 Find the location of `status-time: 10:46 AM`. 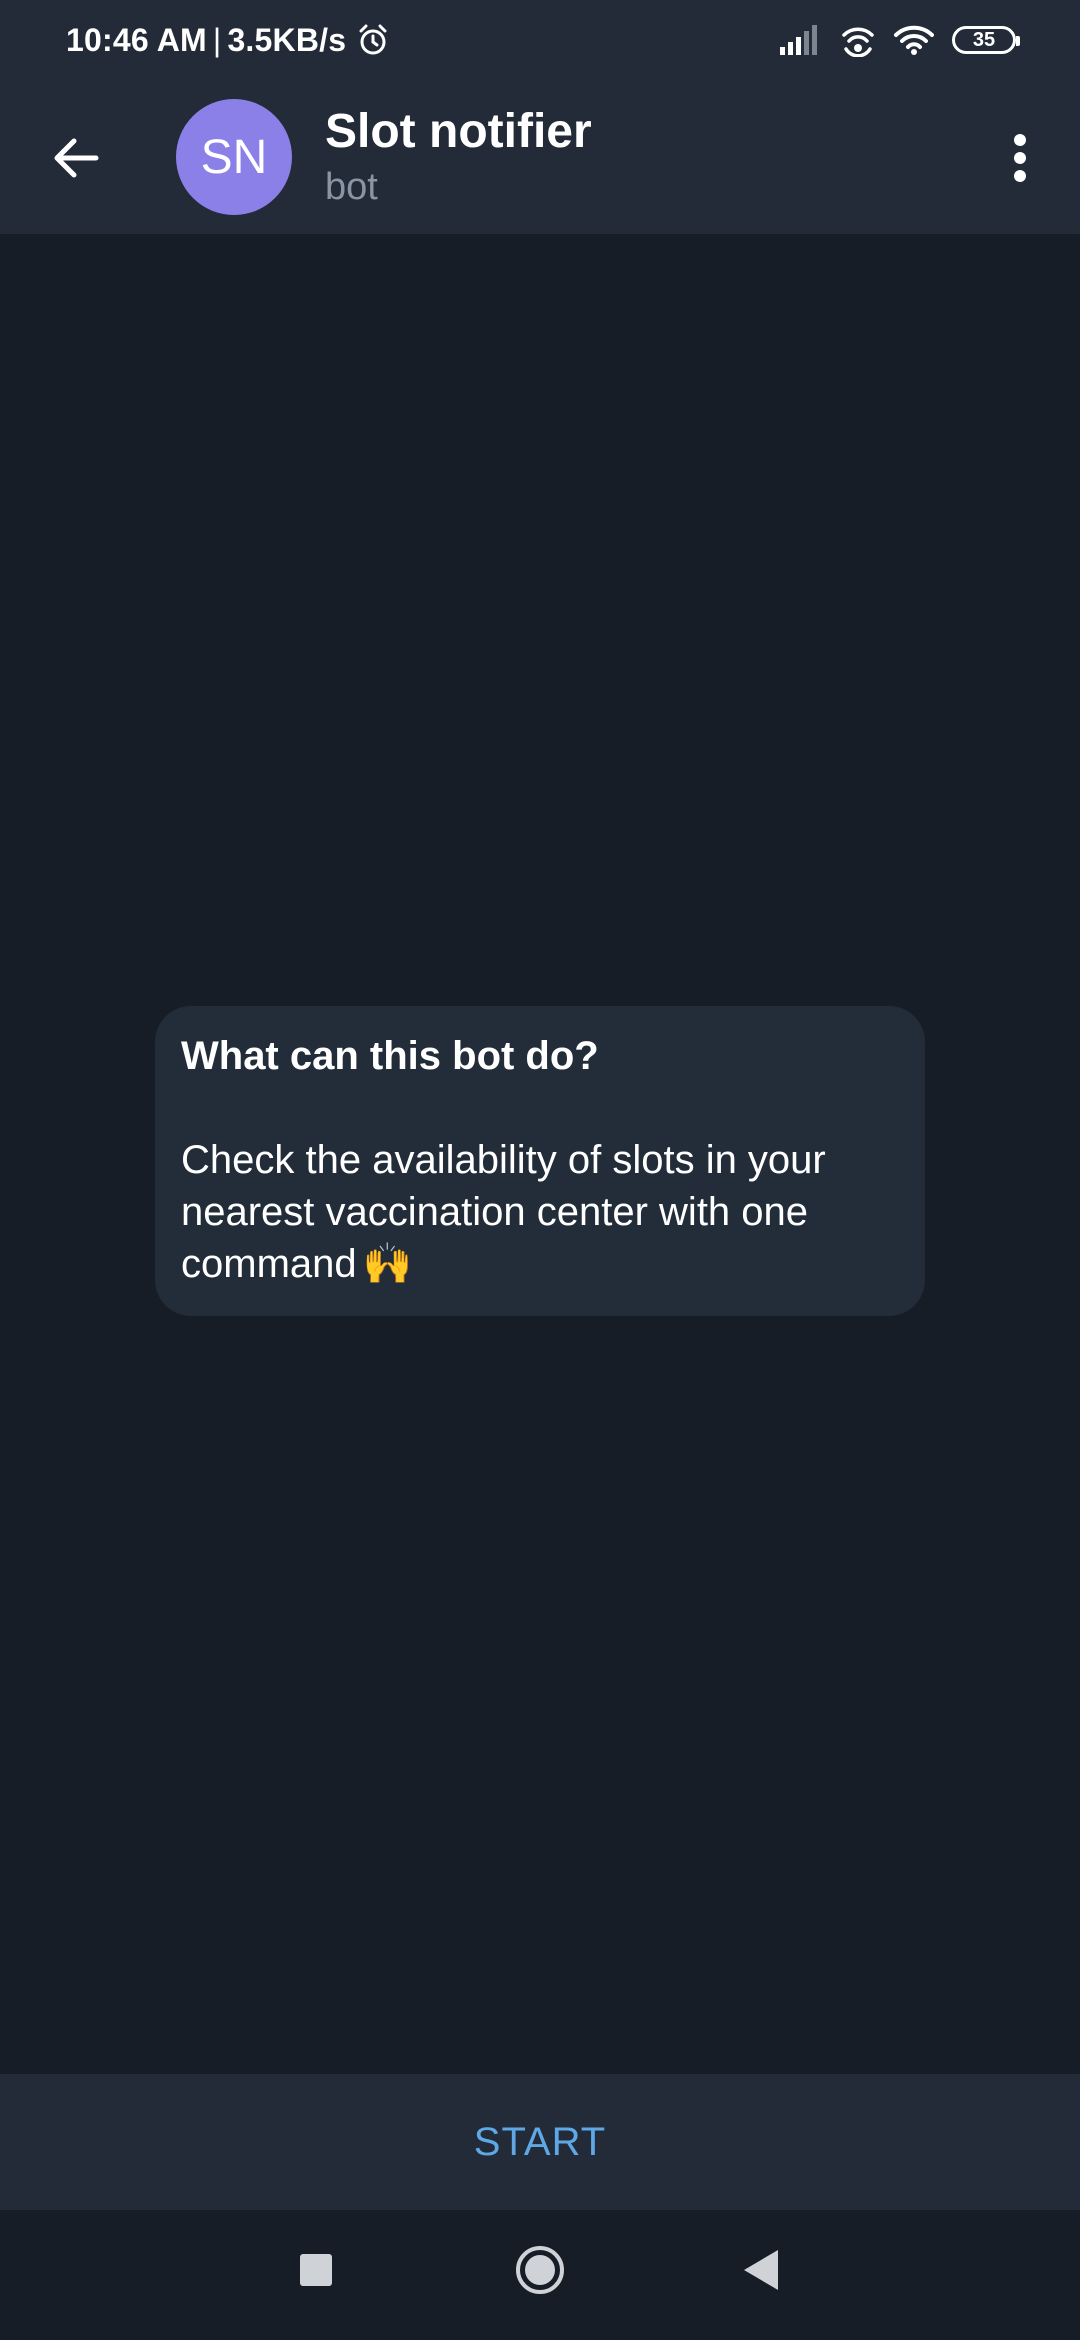

status-time: 10:46 AM is located at coordinates (136, 39).